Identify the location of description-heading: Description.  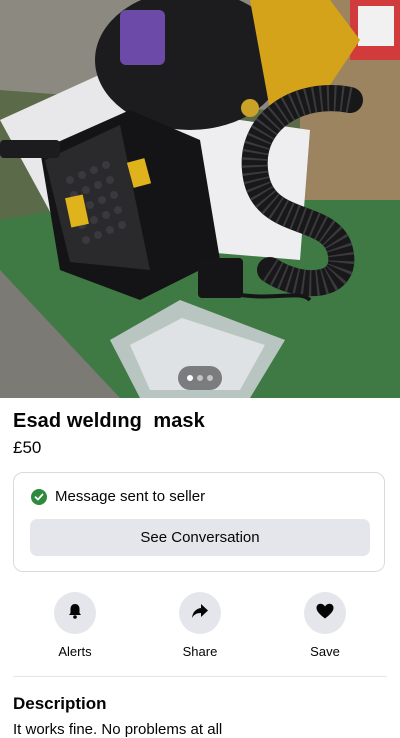
(60, 703).